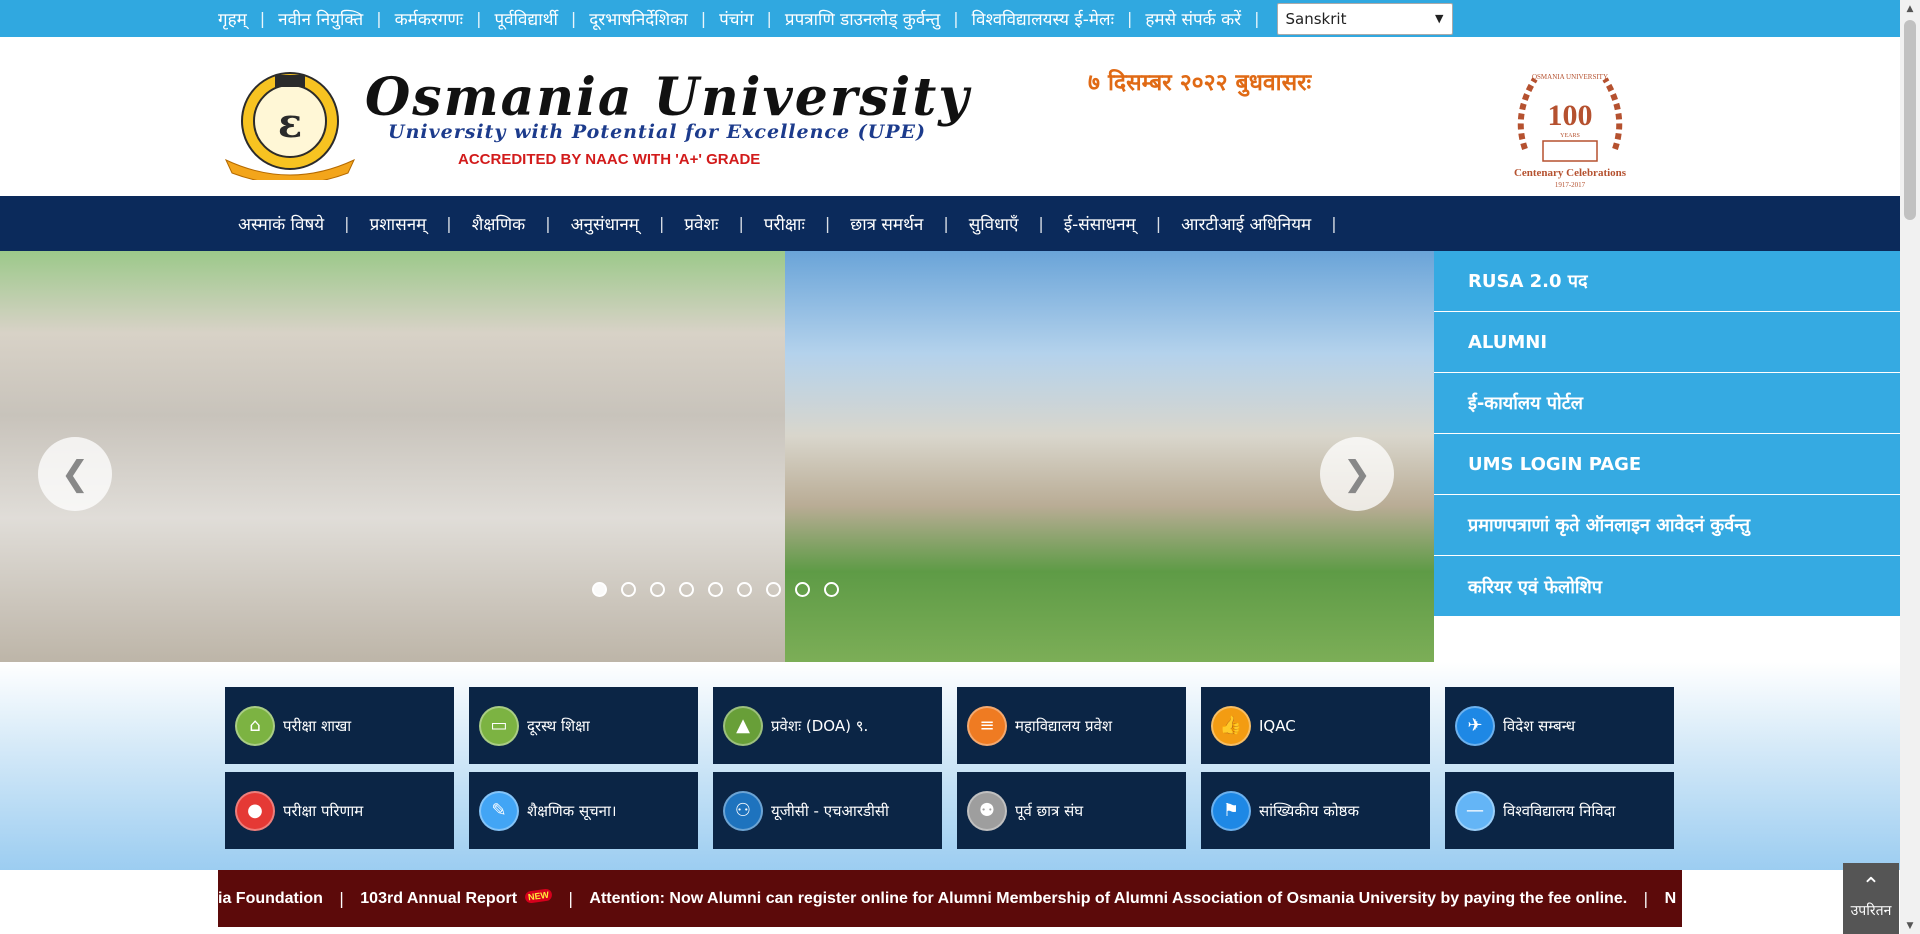 The width and height of the screenshot is (1920, 934). What do you see at coordinates (1364, 18) in the screenshot?
I see `language-select: Sanskrit ▼` at bounding box center [1364, 18].